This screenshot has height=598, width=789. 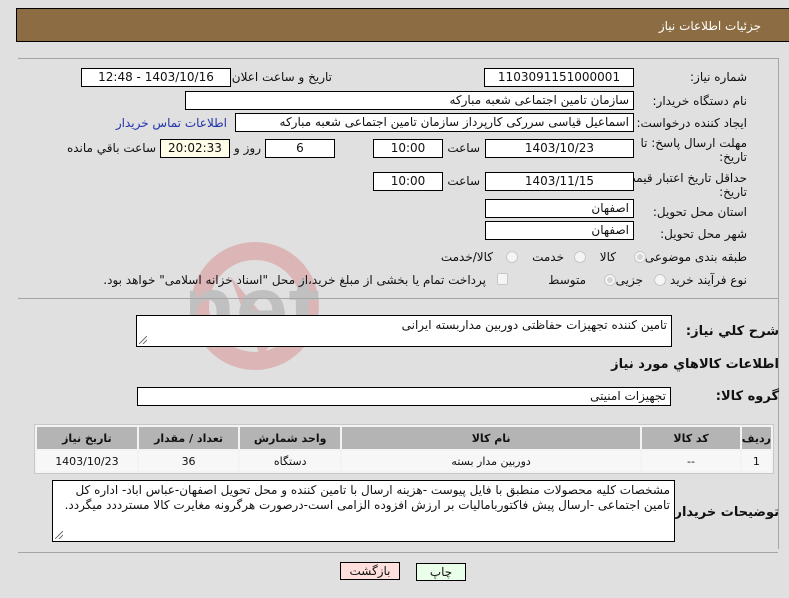 I want to click on remaining-days-field: 6, so click(x=300, y=148).